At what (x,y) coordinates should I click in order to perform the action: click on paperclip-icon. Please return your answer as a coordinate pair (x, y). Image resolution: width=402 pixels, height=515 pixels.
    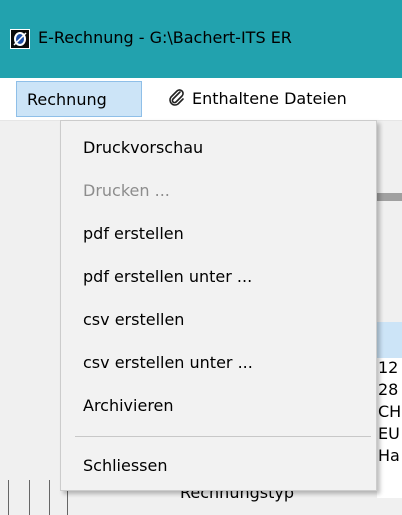
    Looking at the image, I should click on (176, 97).